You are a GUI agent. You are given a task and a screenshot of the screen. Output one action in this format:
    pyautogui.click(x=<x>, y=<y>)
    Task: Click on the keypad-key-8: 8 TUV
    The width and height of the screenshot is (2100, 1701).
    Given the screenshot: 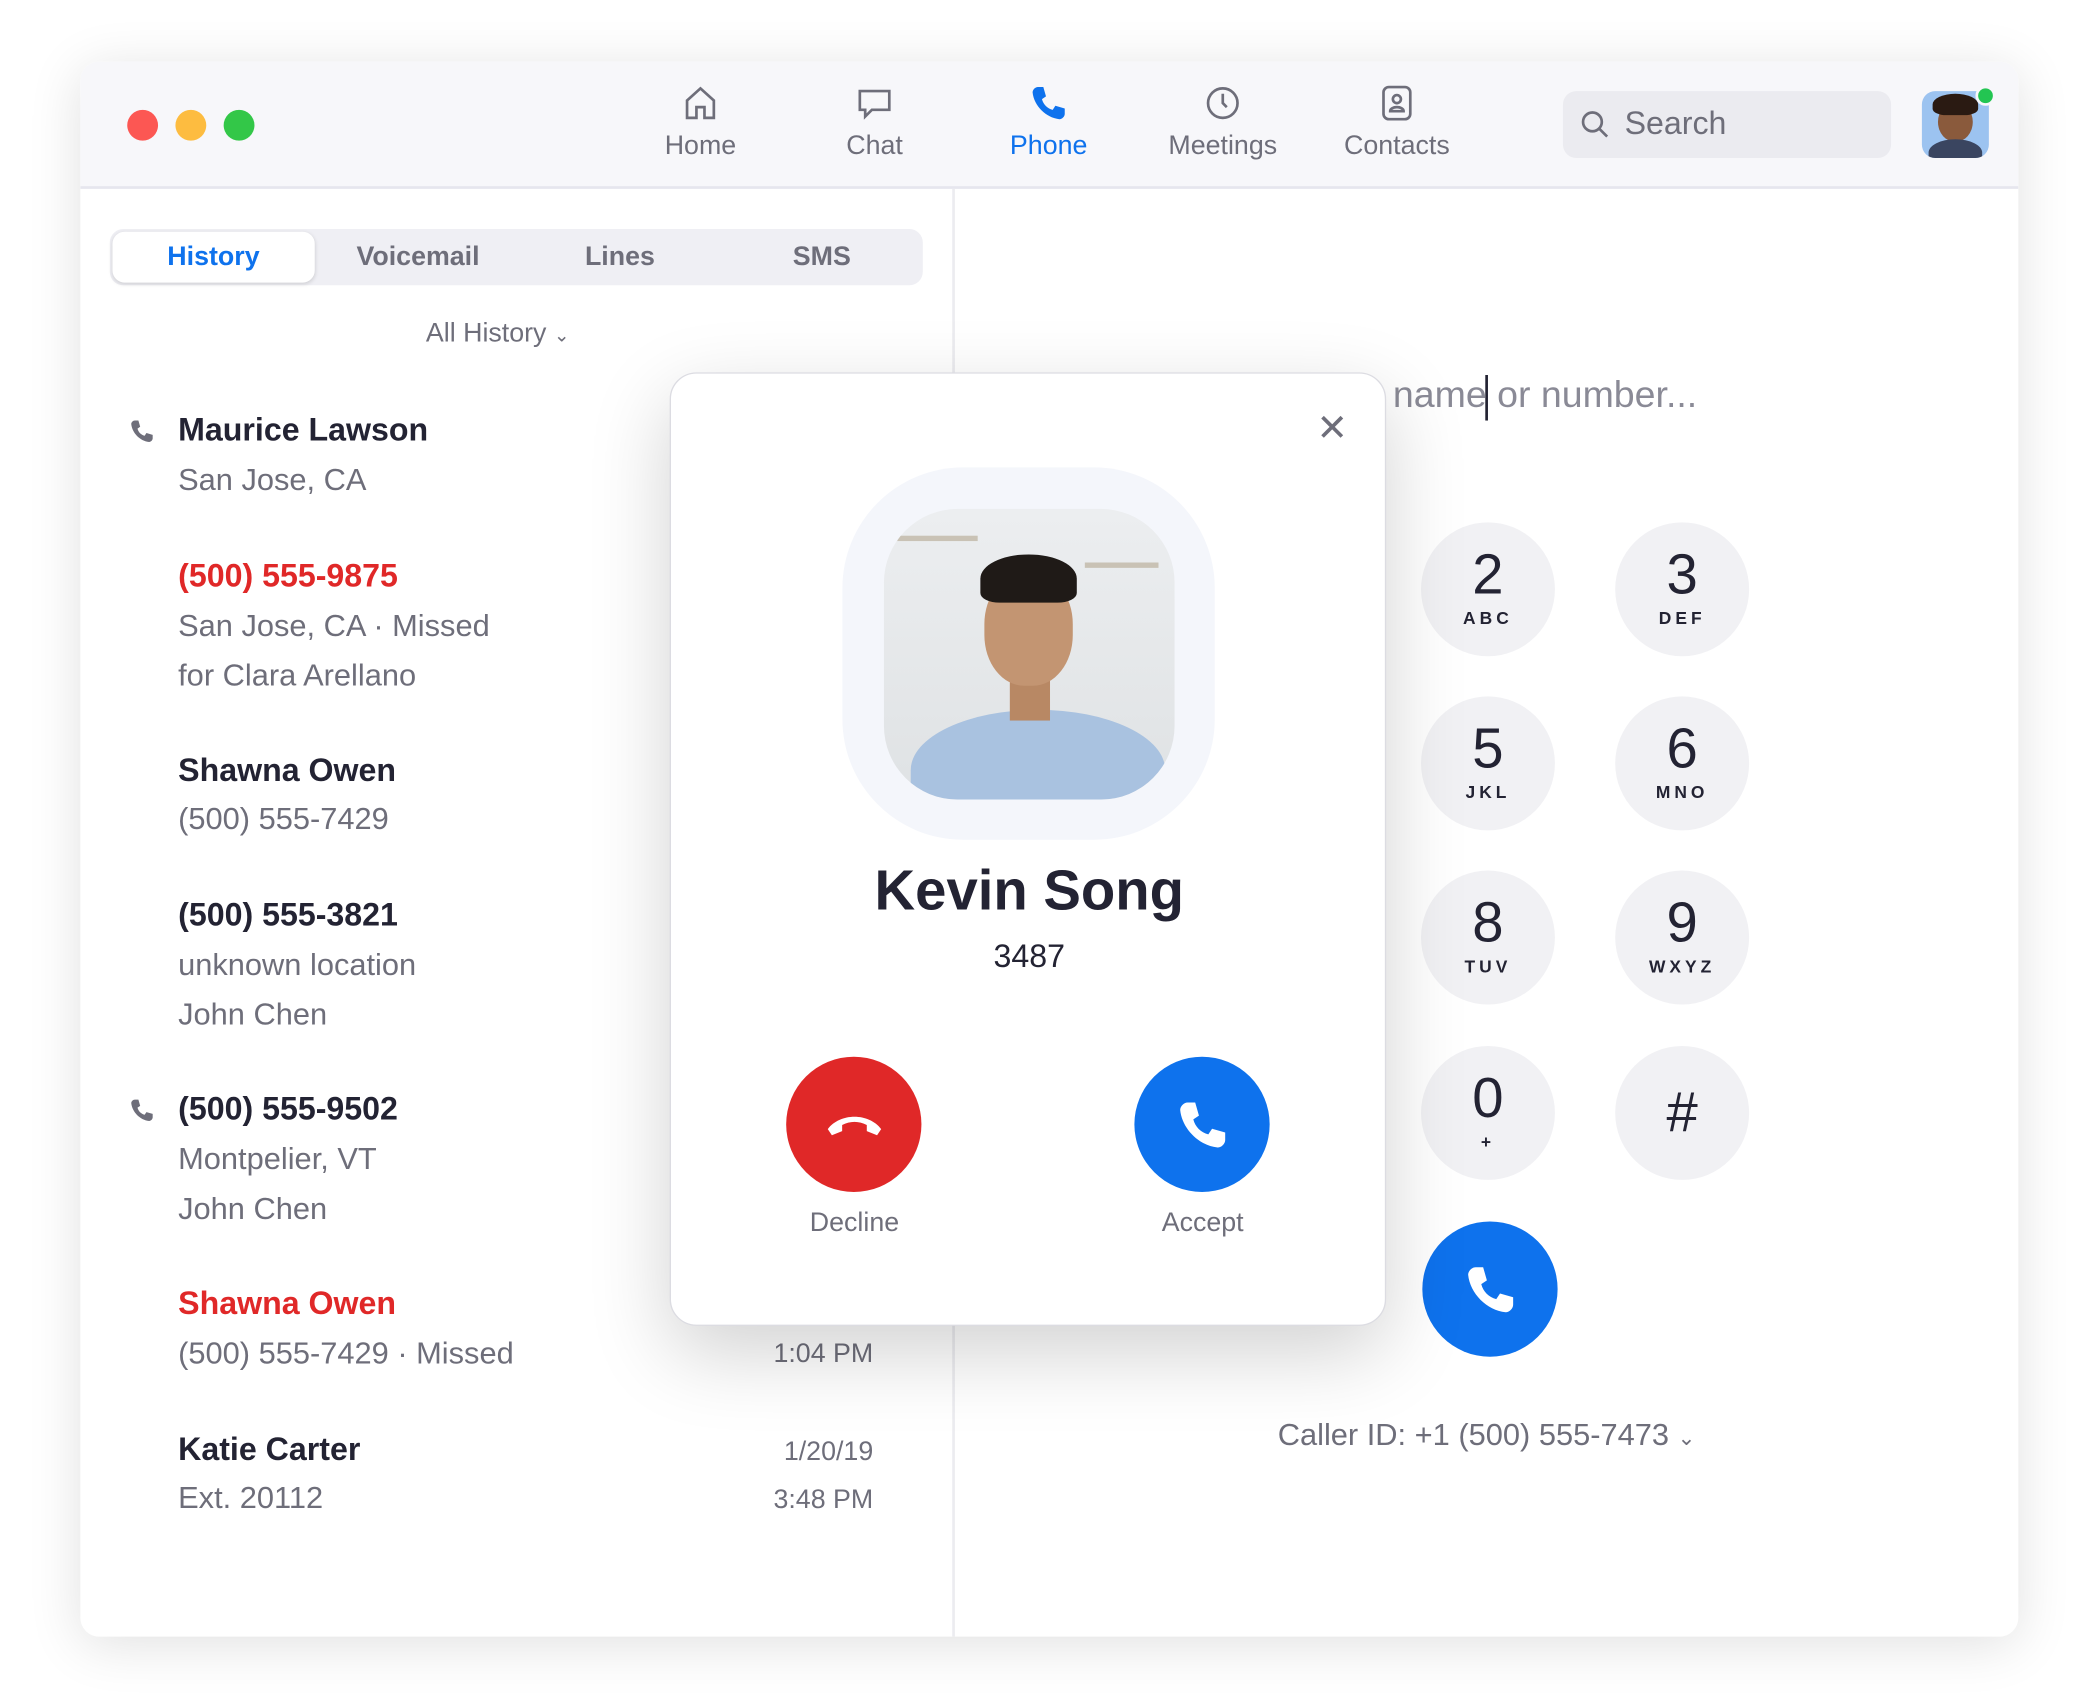 What is the action you would take?
    pyautogui.click(x=1487, y=937)
    